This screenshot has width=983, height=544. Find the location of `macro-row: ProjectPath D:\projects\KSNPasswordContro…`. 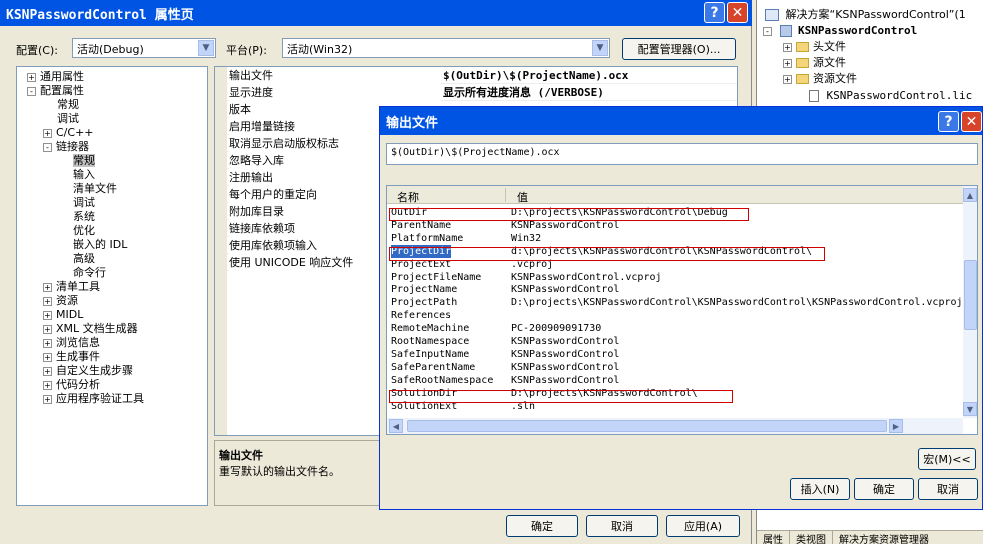

macro-row: ProjectPath D:\projects\KSNPasswordContro… is located at coordinates (675, 302).